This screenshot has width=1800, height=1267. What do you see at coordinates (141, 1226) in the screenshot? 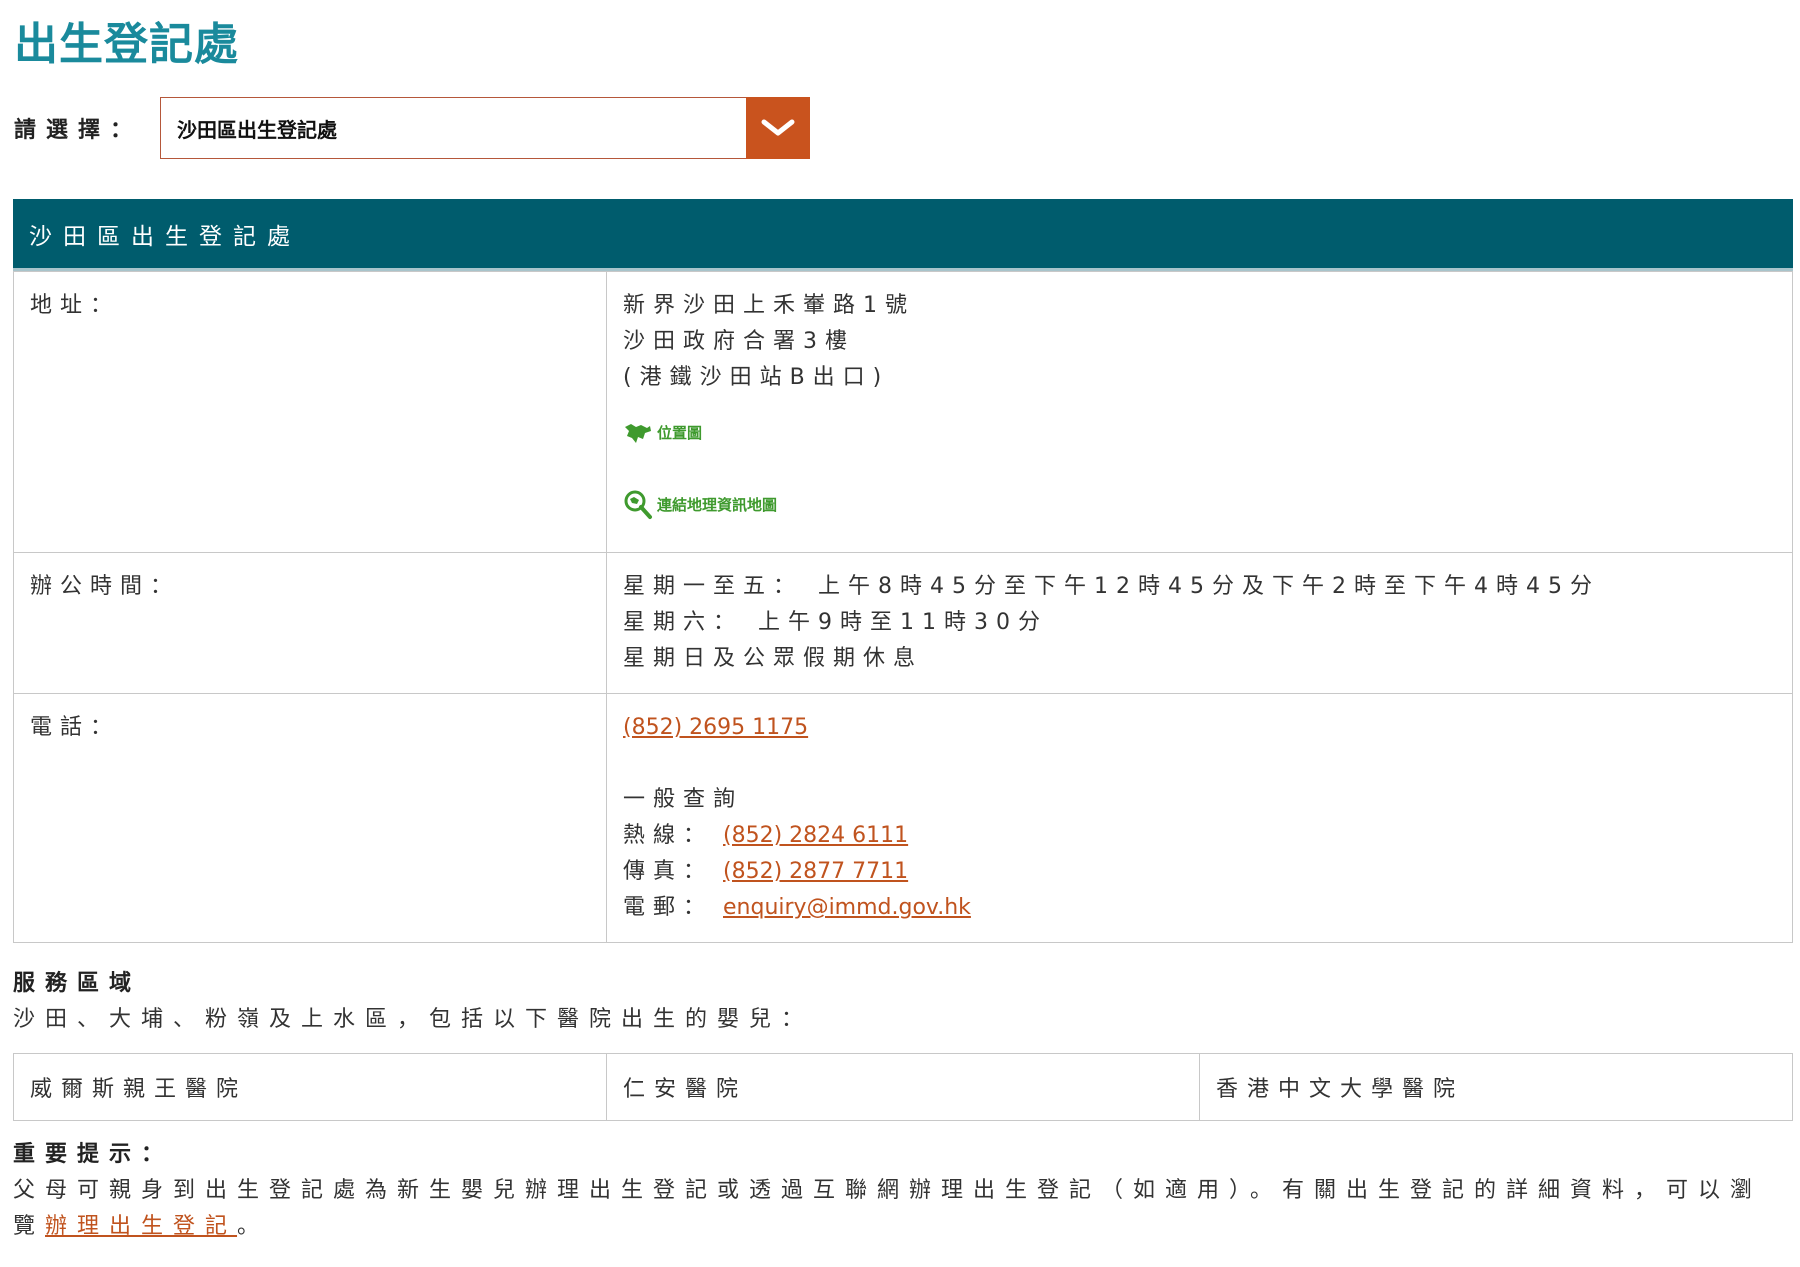
I see `birth-registration-link: 辦理出生登記` at bounding box center [141, 1226].